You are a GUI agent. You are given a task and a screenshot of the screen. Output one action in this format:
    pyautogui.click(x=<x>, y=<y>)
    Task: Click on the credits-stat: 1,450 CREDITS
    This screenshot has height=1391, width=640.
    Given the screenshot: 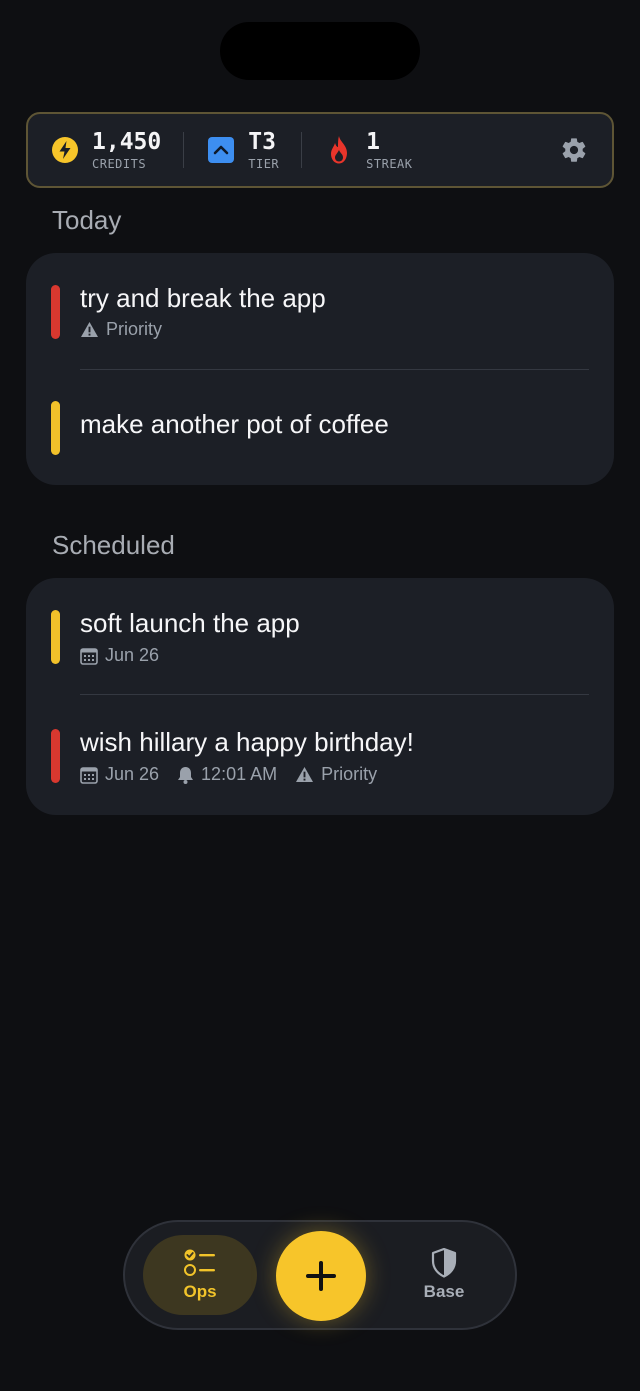 What is the action you would take?
    pyautogui.click(x=105, y=150)
    